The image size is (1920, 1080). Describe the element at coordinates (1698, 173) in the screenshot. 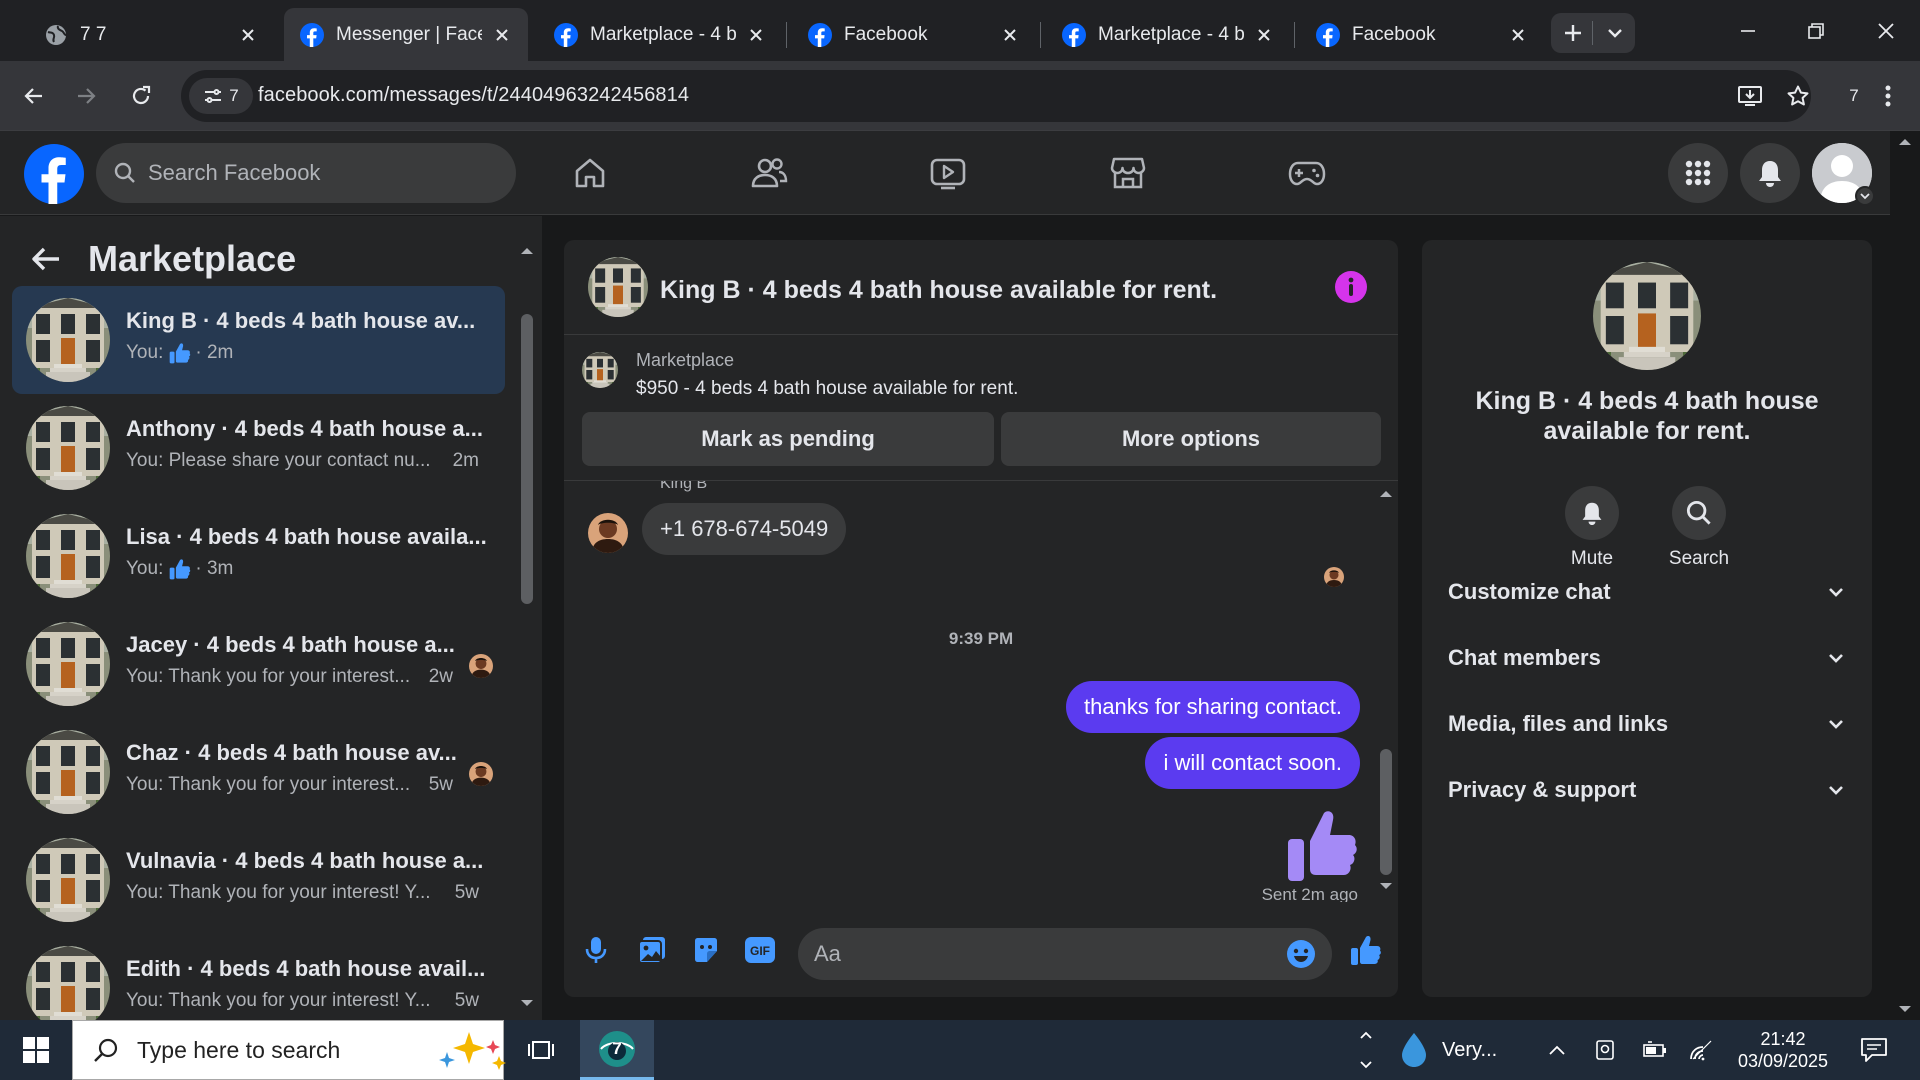

I see `menu-grid-button` at that location.